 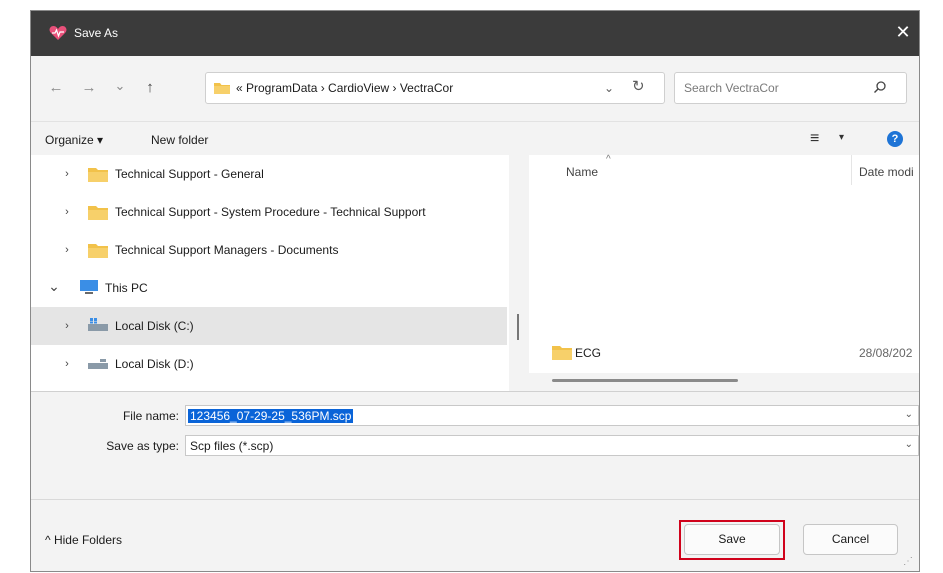 What do you see at coordinates (520, 273) in the screenshot?
I see `pane-splitter` at bounding box center [520, 273].